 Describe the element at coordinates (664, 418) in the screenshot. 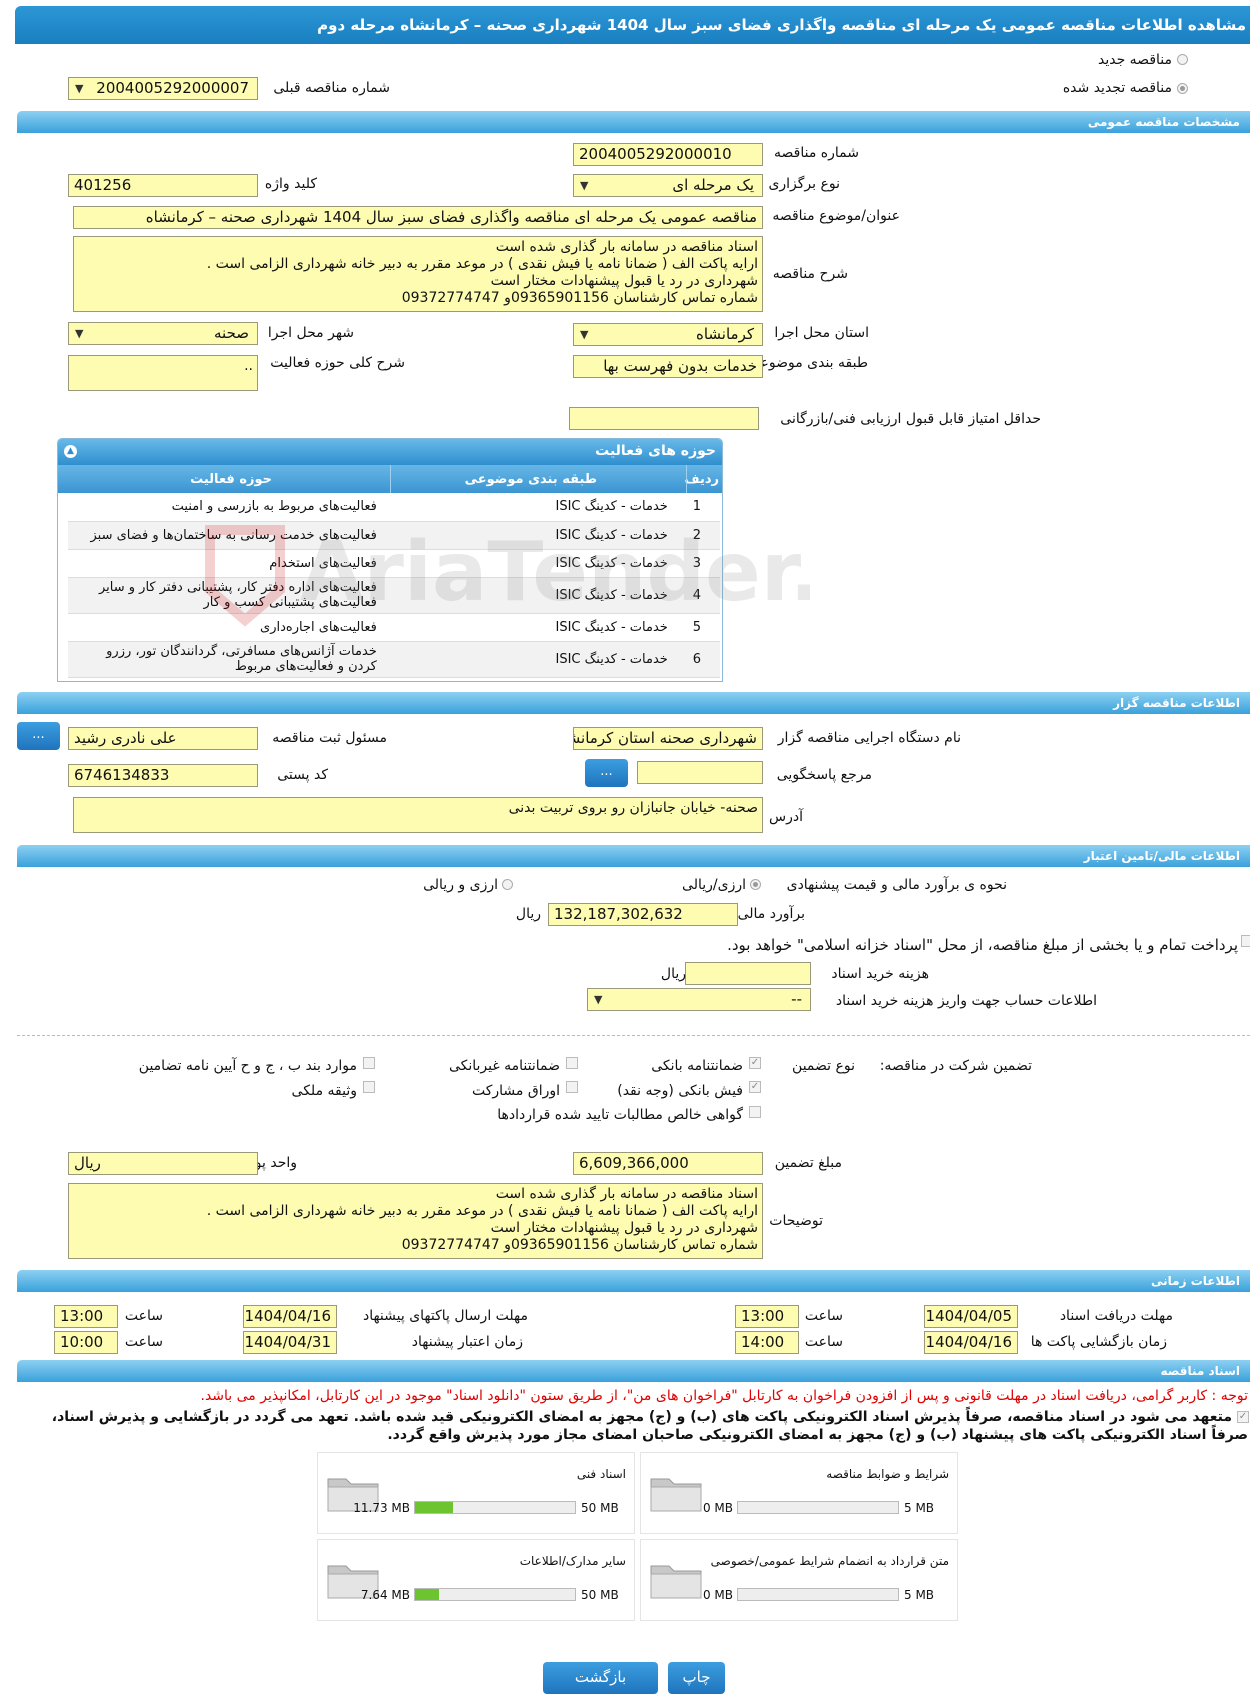

I see `min-score-field` at that location.